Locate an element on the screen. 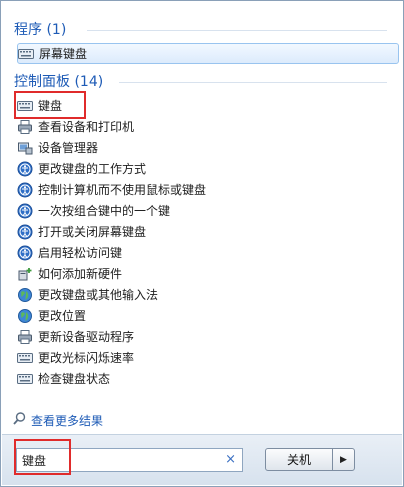  control-panel-item: 键盘 is located at coordinates (201, 105).